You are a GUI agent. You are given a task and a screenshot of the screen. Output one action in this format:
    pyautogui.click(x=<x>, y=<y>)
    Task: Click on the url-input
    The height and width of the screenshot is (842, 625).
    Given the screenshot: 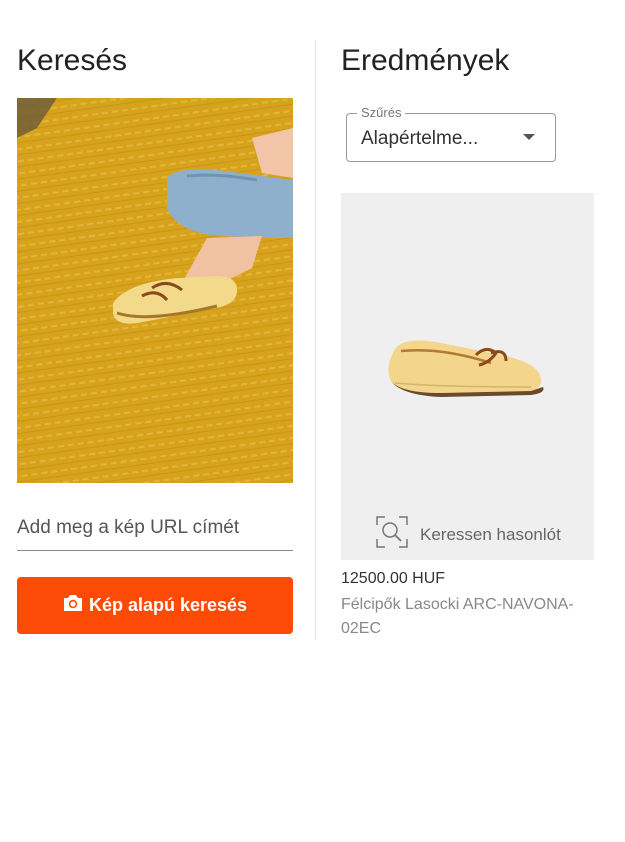 What is the action you would take?
    pyautogui.click(x=155, y=528)
    